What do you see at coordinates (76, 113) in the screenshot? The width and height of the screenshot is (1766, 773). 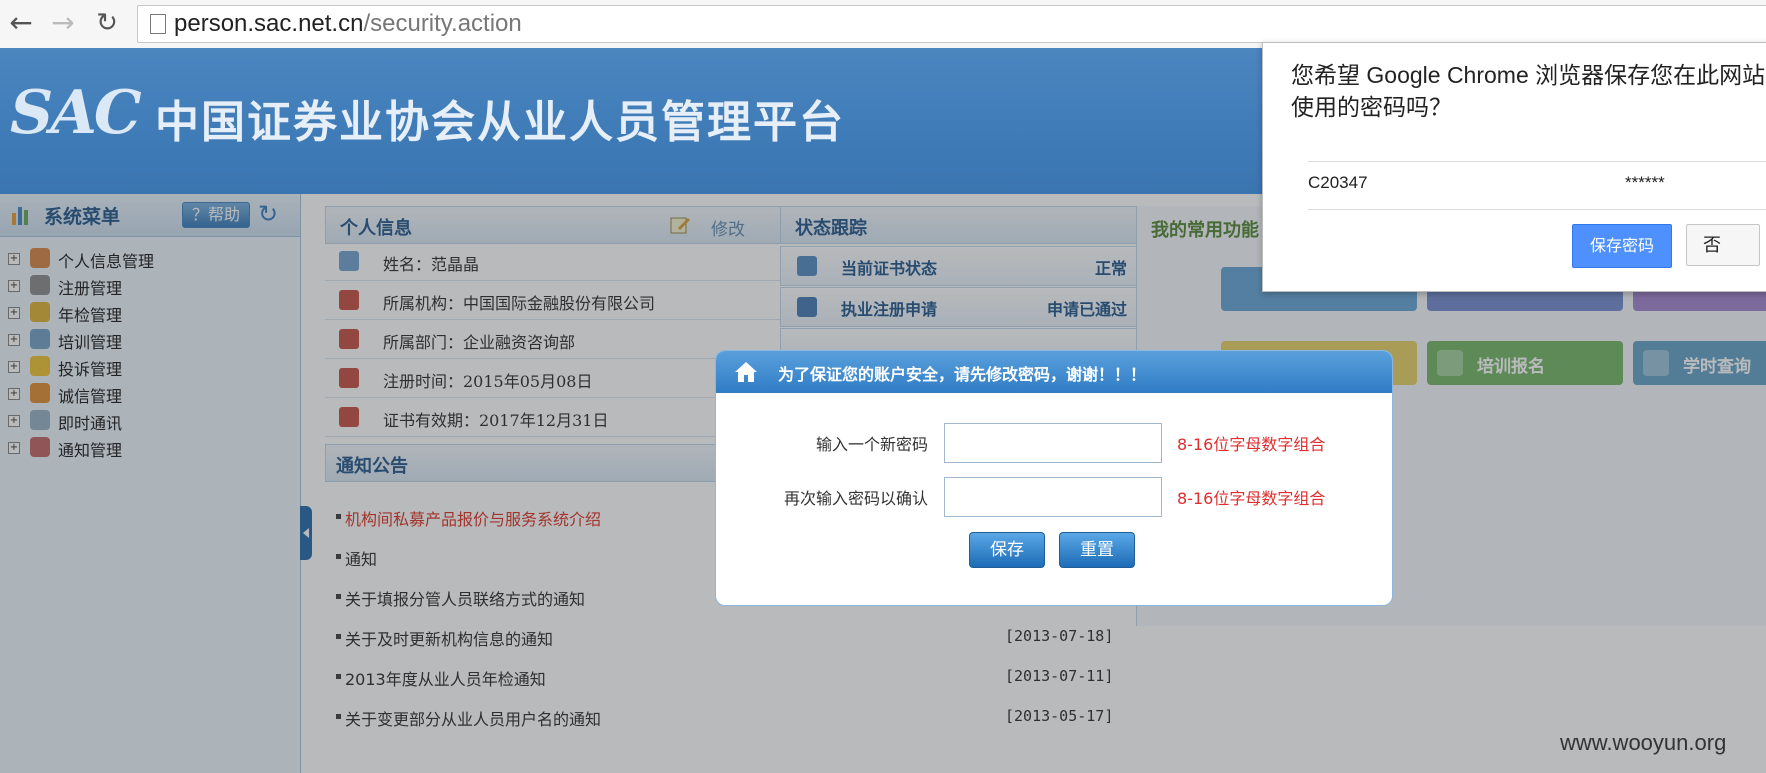 I see `sac-logo: SAC` at bounding box center [76, 113].